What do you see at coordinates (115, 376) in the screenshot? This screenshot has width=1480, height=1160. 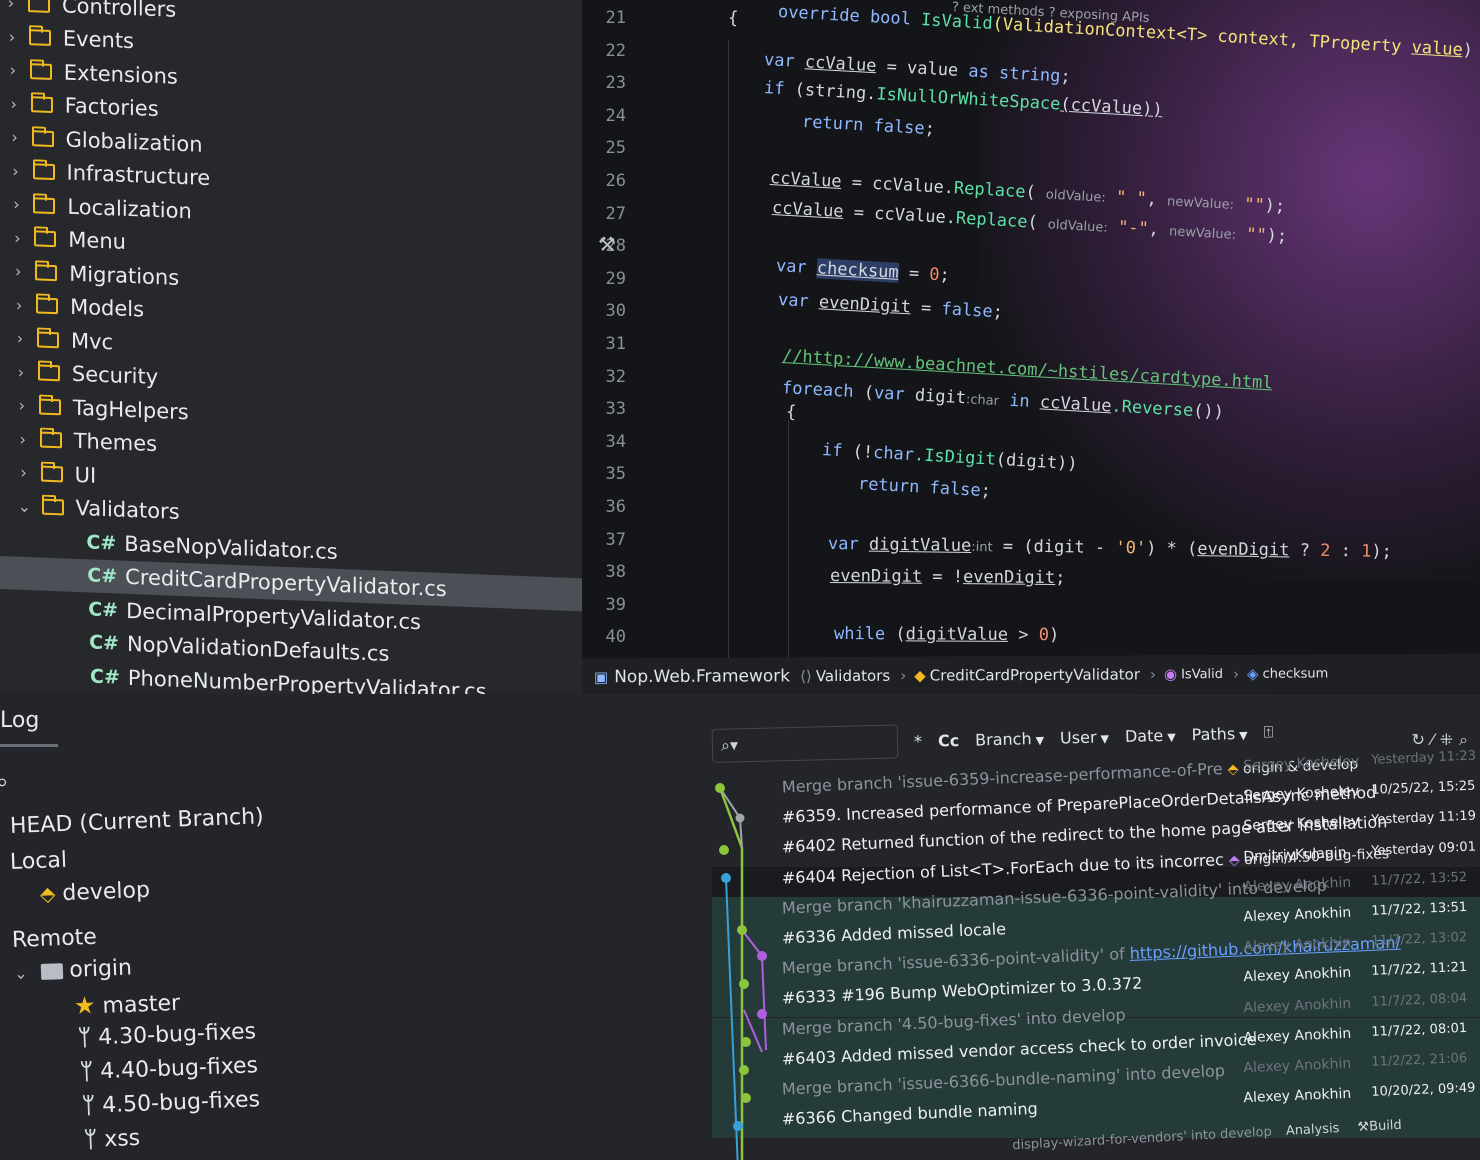 I see `tree-folder-label: Security` at bounding box center [115, 376].